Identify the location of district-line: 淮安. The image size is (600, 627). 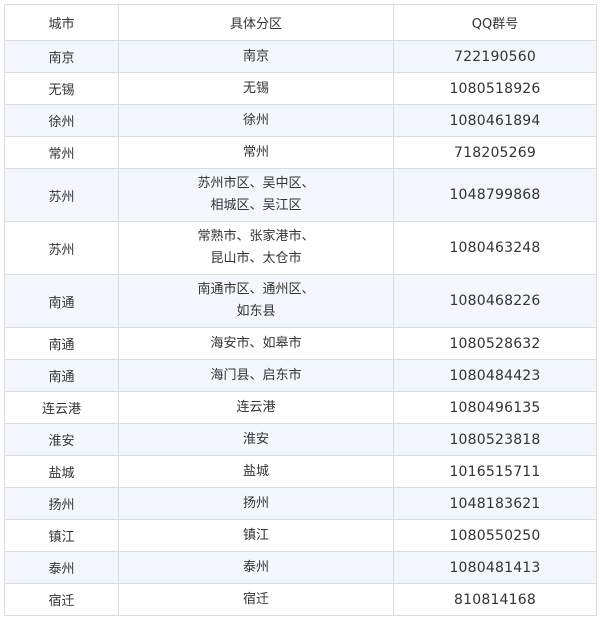
(255, 439).